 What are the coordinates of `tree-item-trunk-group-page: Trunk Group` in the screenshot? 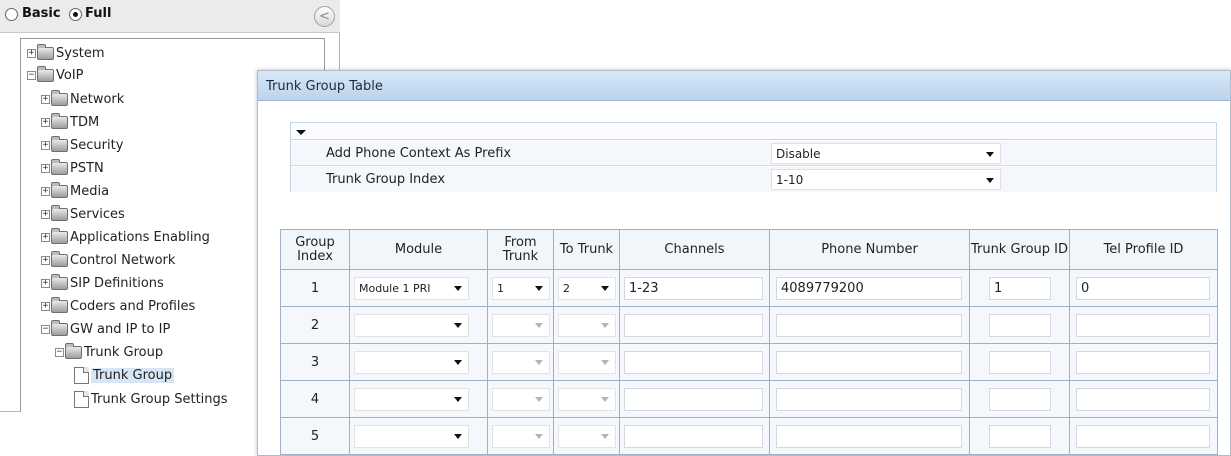 It's located at (124, 375).